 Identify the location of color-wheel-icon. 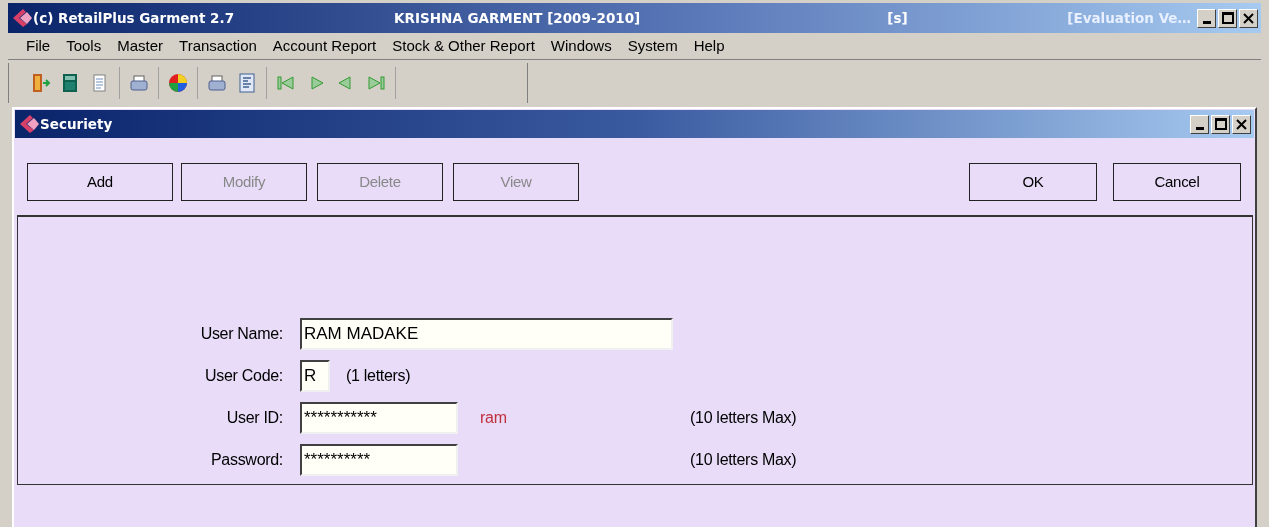
(178, 83).